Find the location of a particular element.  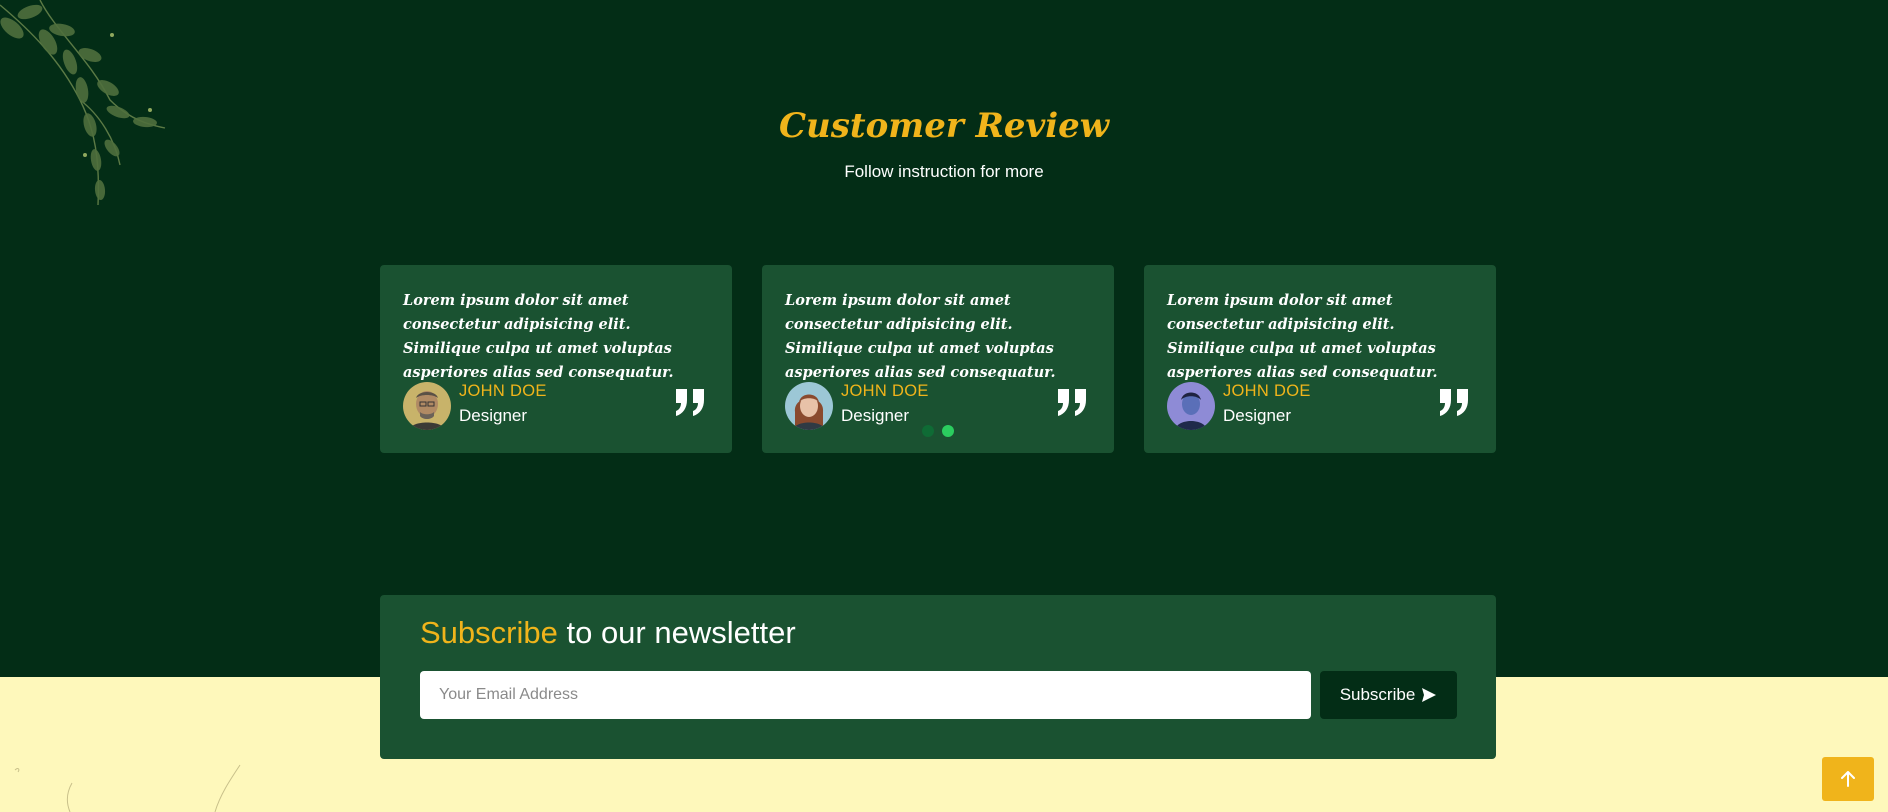

email-input is located at coordinates (865, 695).